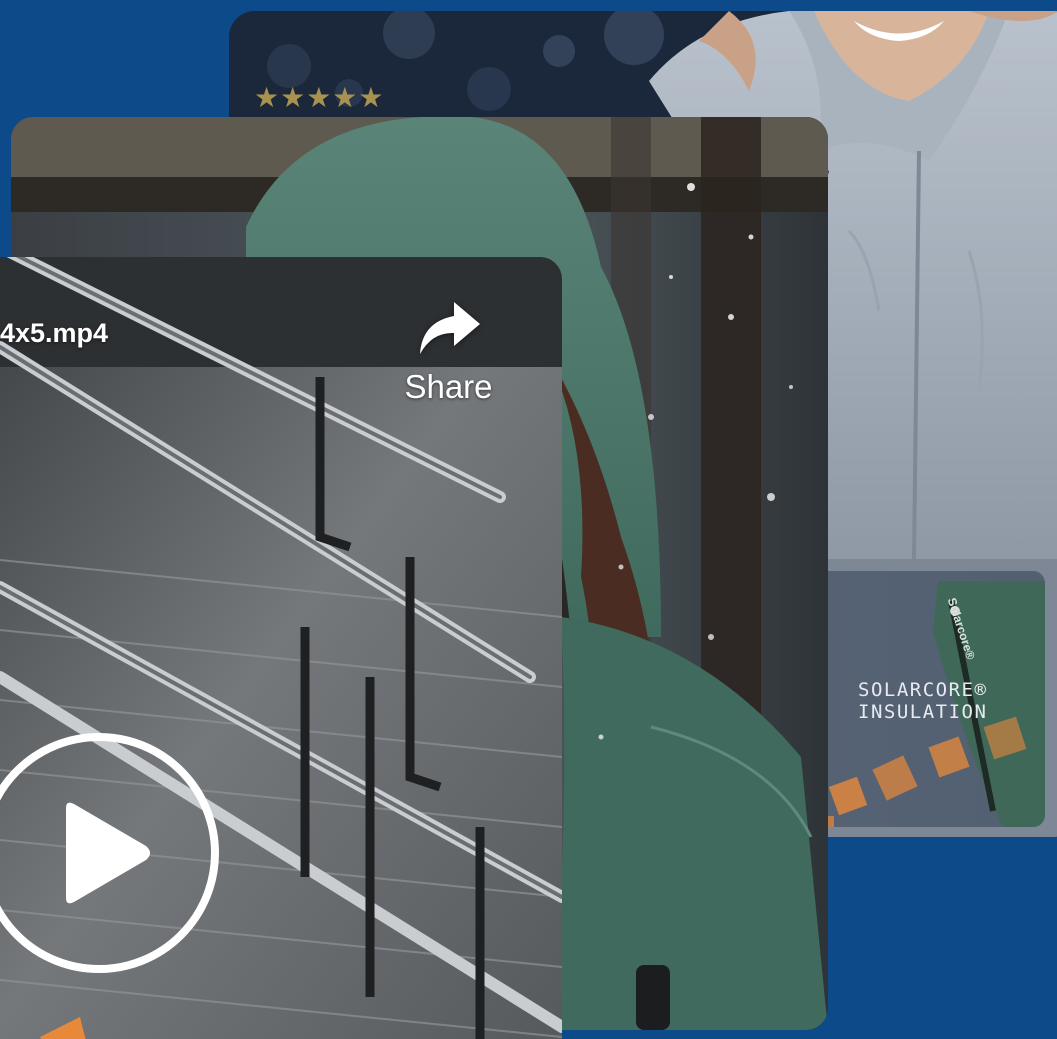 This screenshot has height=1039, width=1057. Describe the element at coordinates (923, 701) in the screenshot. I see `insulation-label: SOLARCORE® INSULATION` at that location.